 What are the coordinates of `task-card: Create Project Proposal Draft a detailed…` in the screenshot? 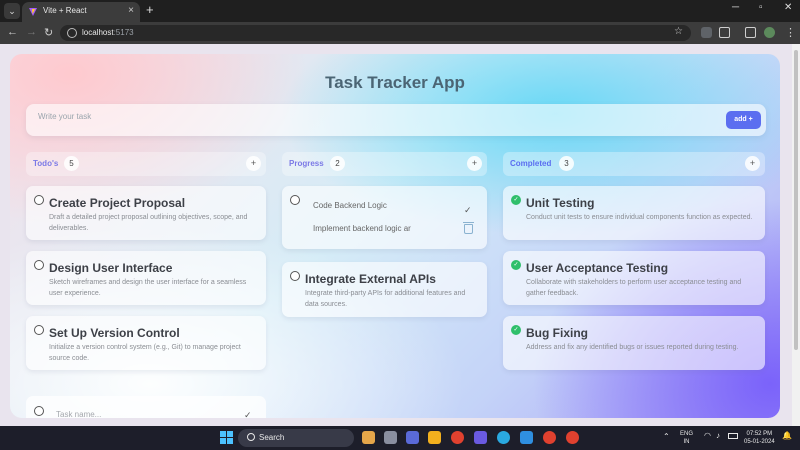 It's located at (146, 213).